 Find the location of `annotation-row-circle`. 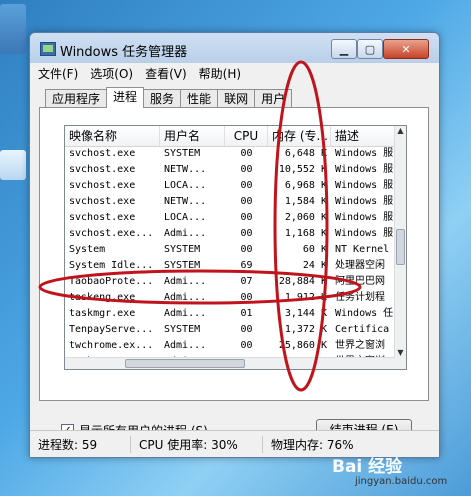

annotation-row-circle is located at coordinates (200, 287).